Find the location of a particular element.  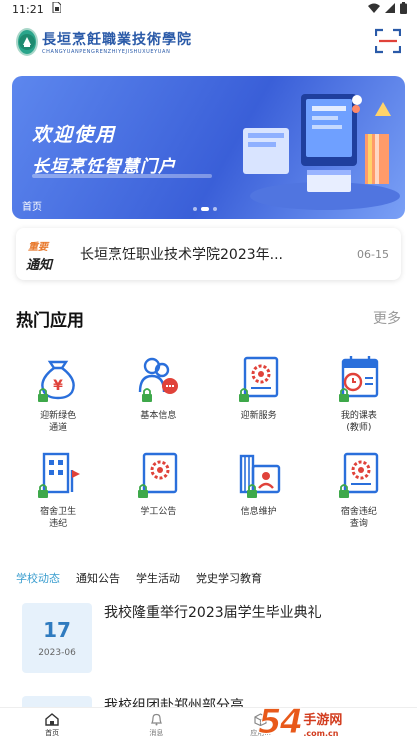

news-tabs: 学校动态 通知公告 学生活动 党史学习教育 is located at coordinates (139, 580).